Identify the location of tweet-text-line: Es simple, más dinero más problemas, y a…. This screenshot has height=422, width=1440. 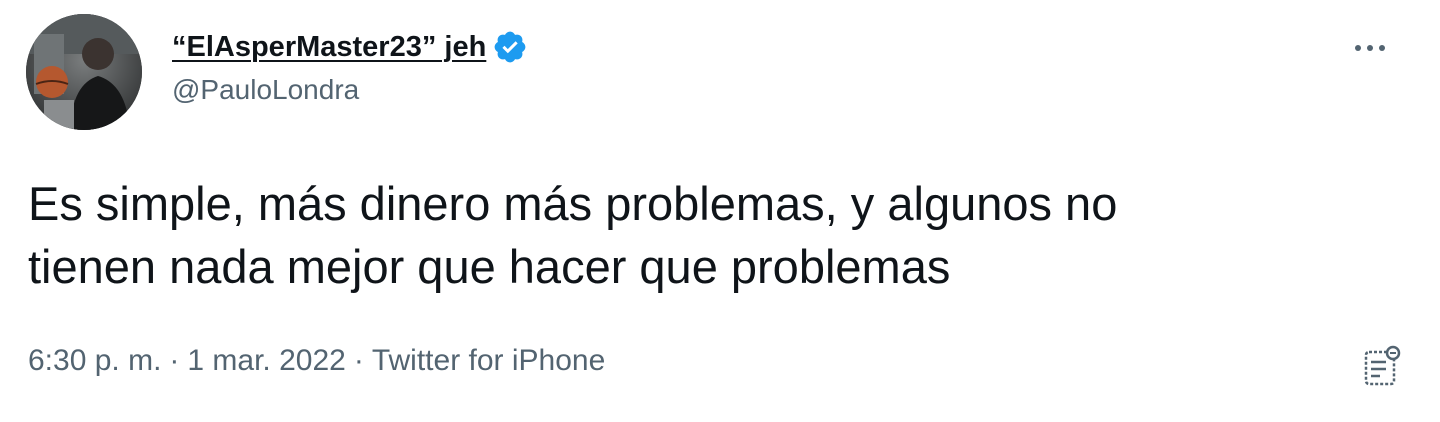
(573, 203).